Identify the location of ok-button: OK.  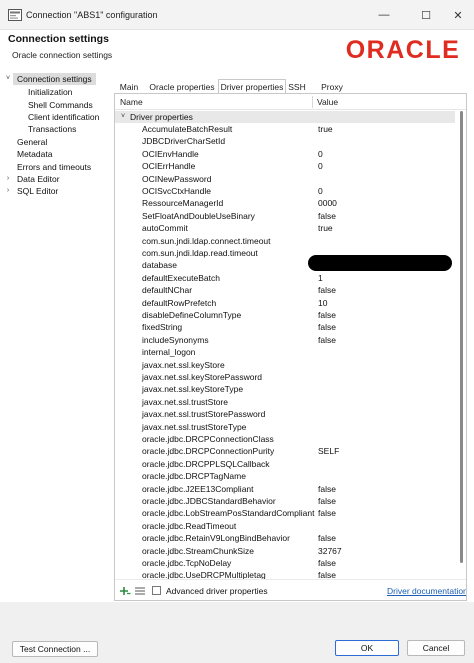
(367, 648).